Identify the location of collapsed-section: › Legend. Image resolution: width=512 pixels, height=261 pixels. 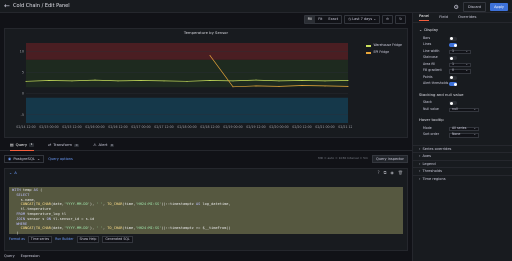
(462, 163).